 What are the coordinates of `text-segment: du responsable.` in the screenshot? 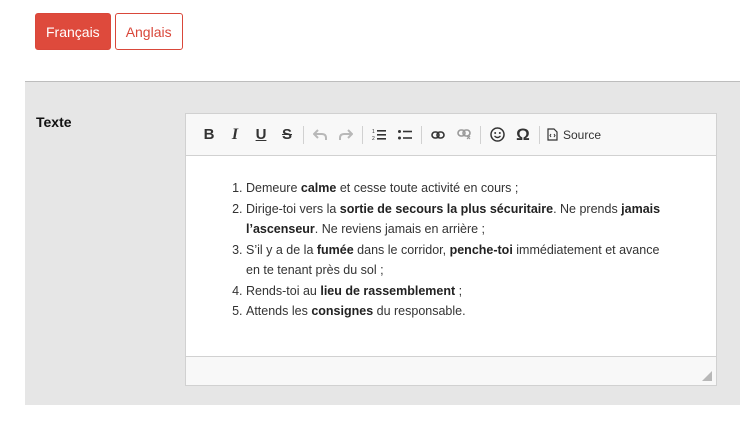 It's located at (419, 311).